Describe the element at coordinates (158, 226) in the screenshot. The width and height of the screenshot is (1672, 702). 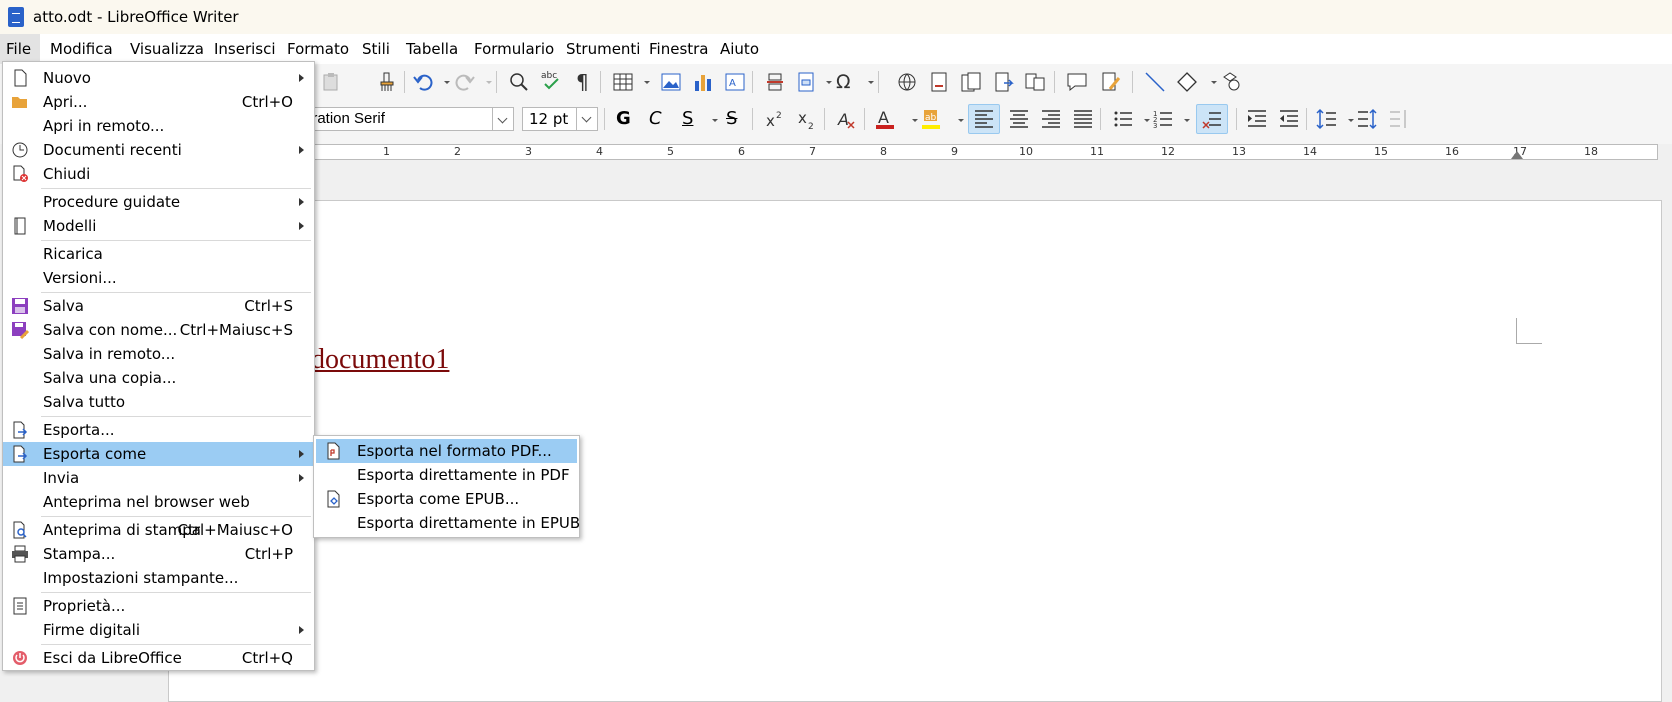
I see `menu-item-modelli: Modelli` at that location.